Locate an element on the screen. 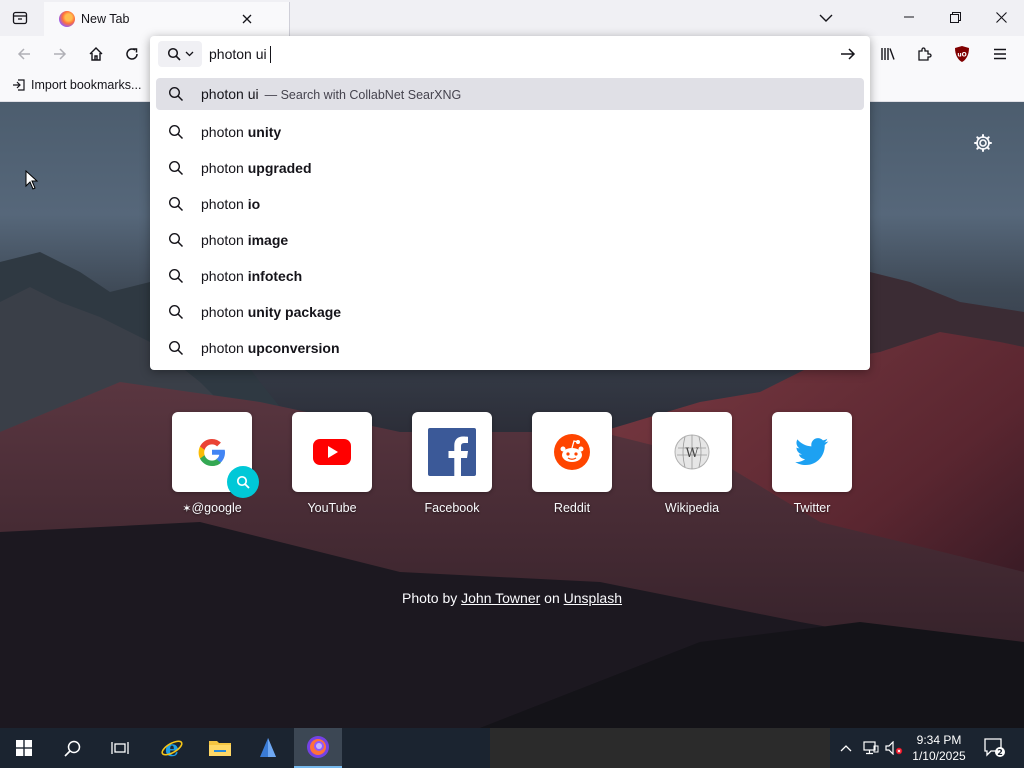  taskbar-internet-explorer: e is located at coordinates (172, 748).